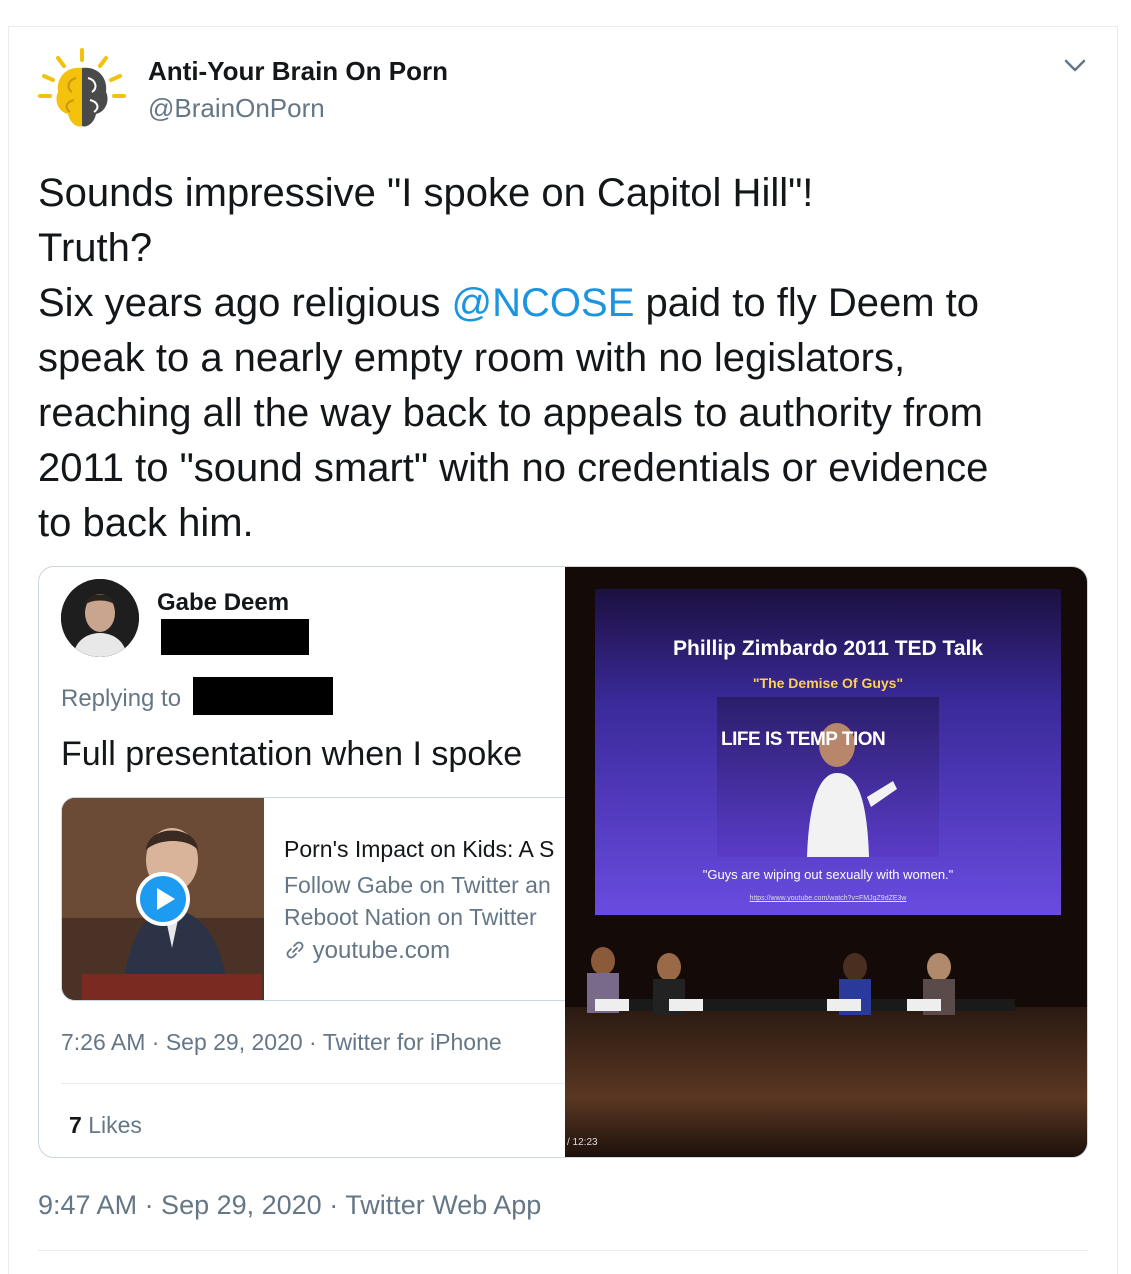 Image resolution: width=1131 pixels, height=1274 pixels. What do you see at coordinates (803, 739) in the screenshot?
I see `slide-overlay-text: LIFE IS TEMP TION` at bounding box center [803, 739].